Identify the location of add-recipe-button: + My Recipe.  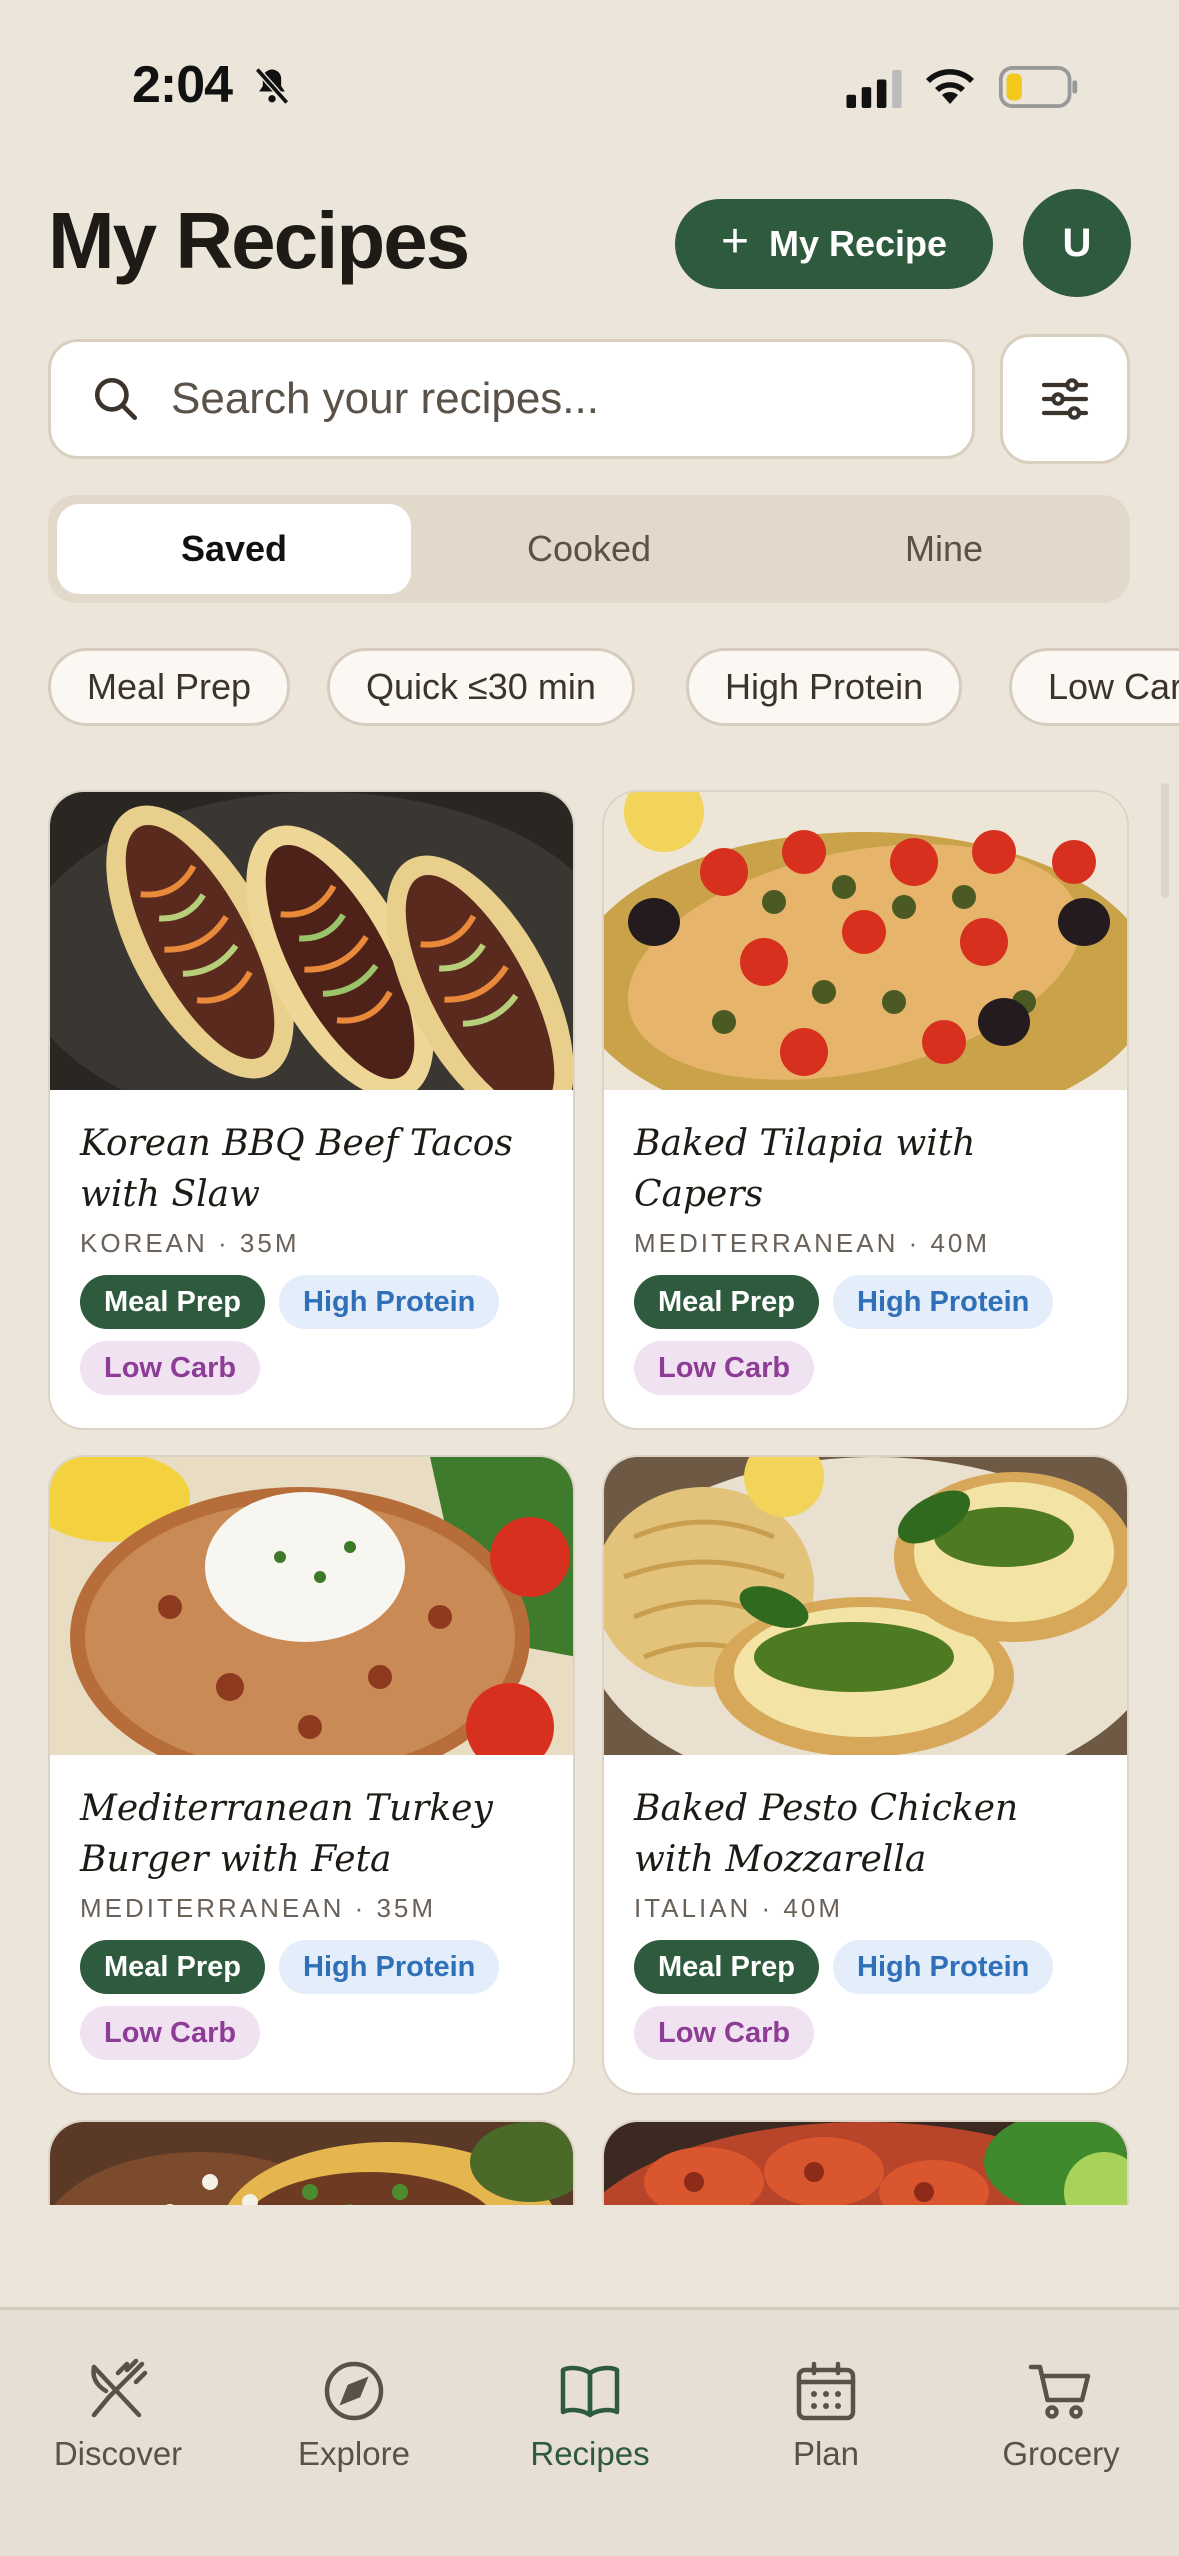
(834, 244).